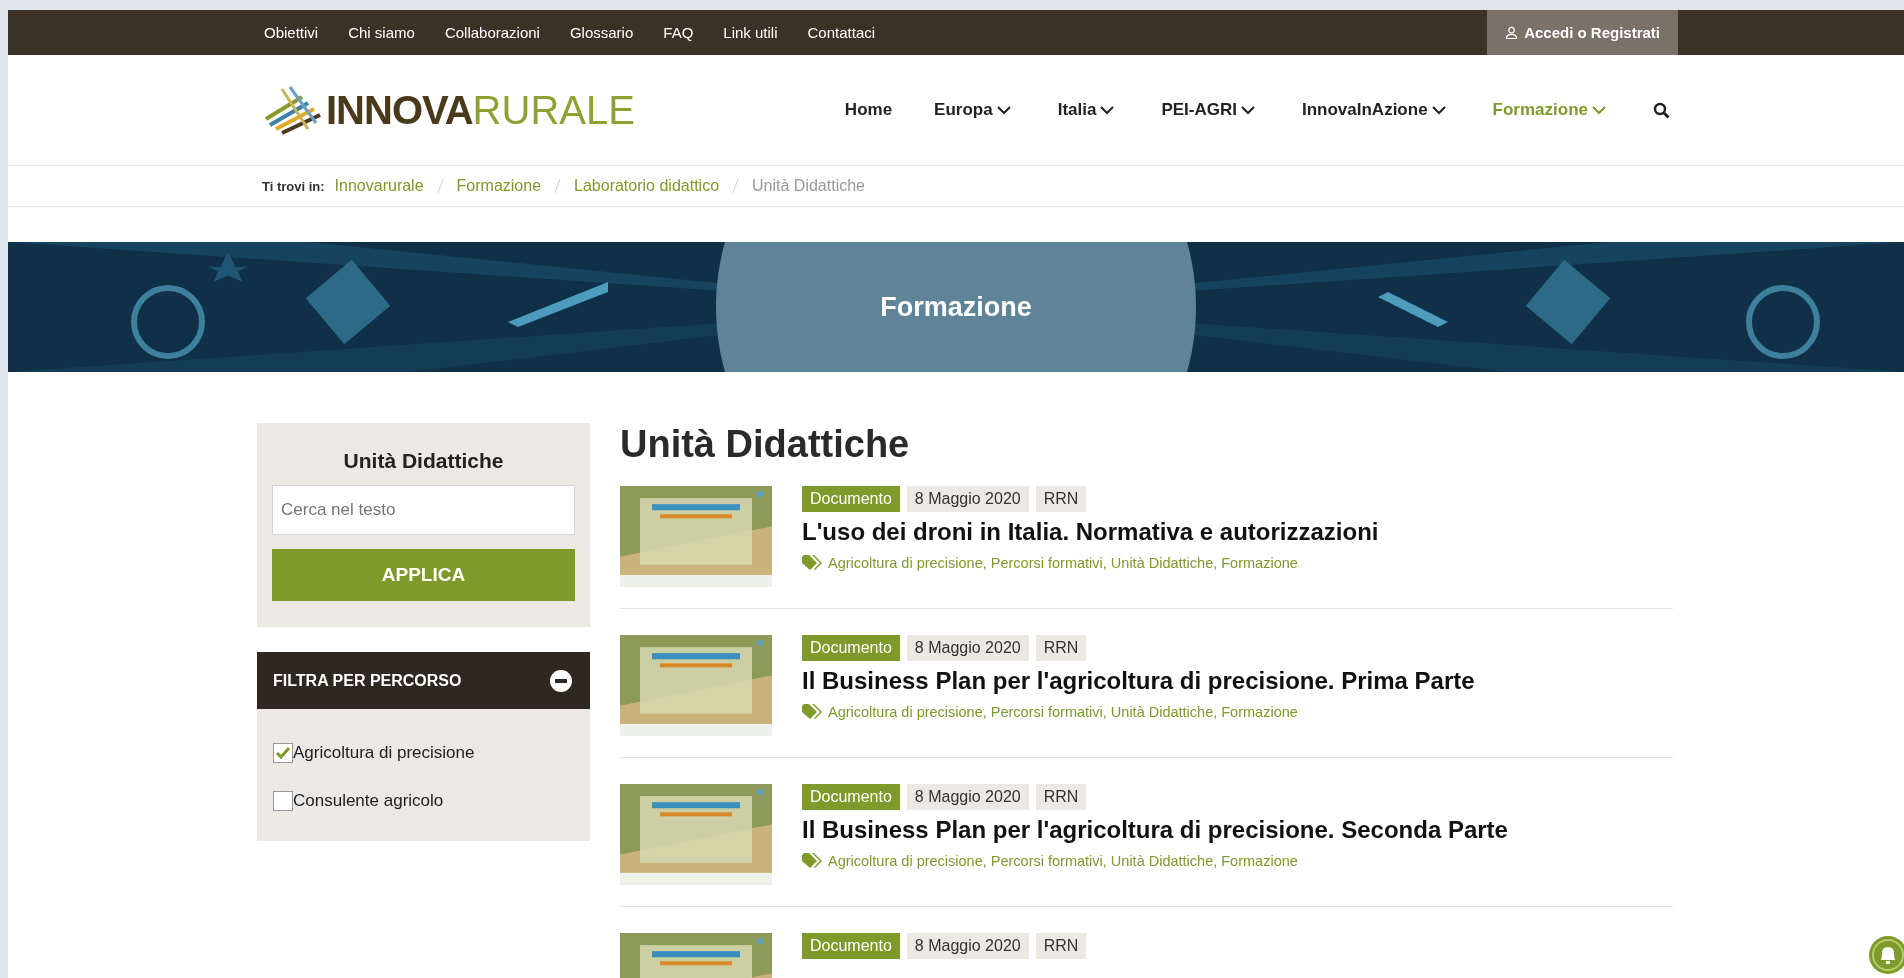  Describe the element at coordinates (492, 32) in the screenshot. I see `top-nav-link: Collaborazioni` at that location.